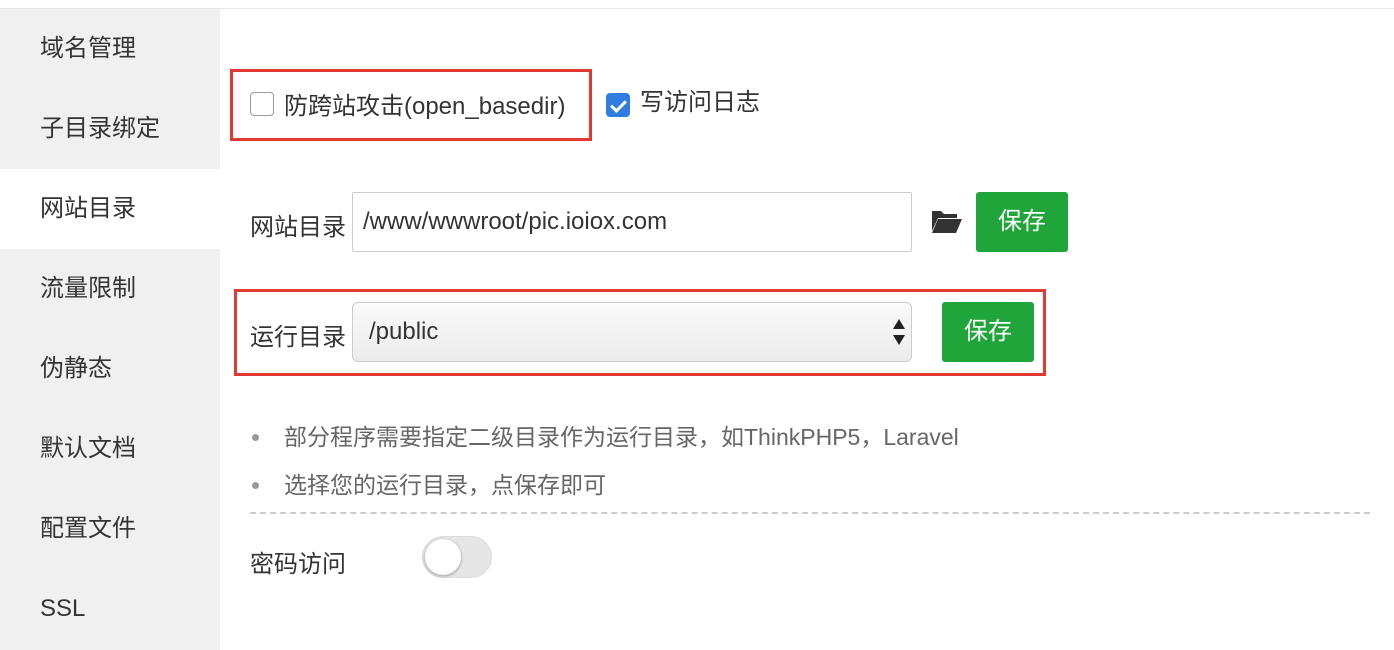 The width and height of the screenshot is (1394, 650). What do you see at coordinates (988, 332) in the screenshot?
I see `run-dir-save-button: 保存` at bounding box center [988, 332].